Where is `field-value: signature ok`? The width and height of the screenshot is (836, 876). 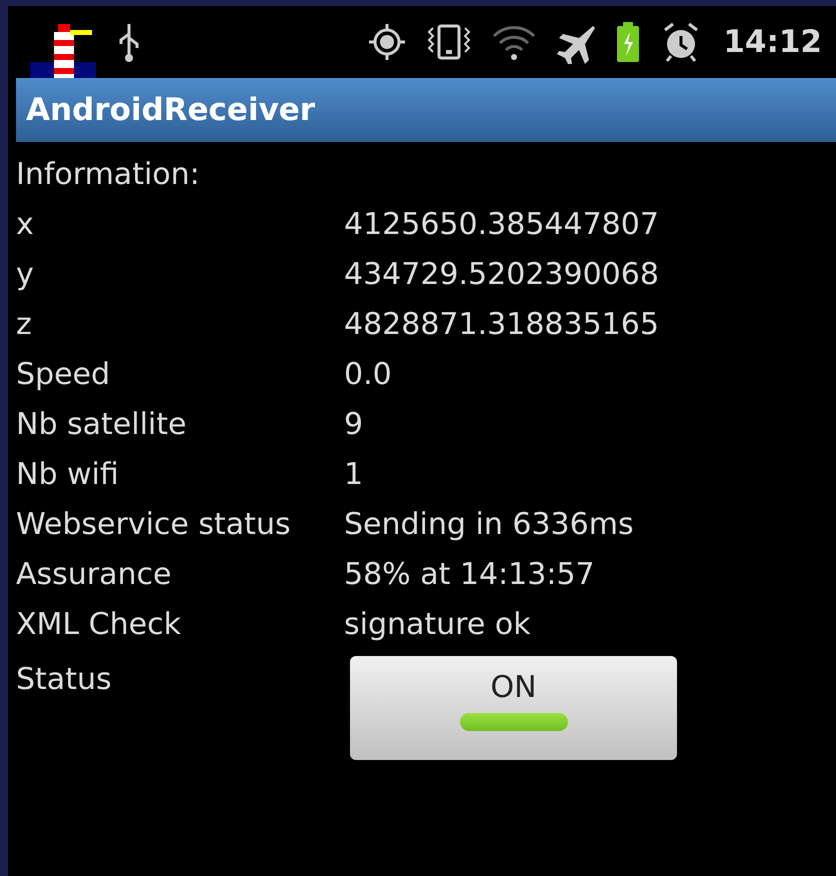
field-value: signature ok is located at coordinates (438, 625).